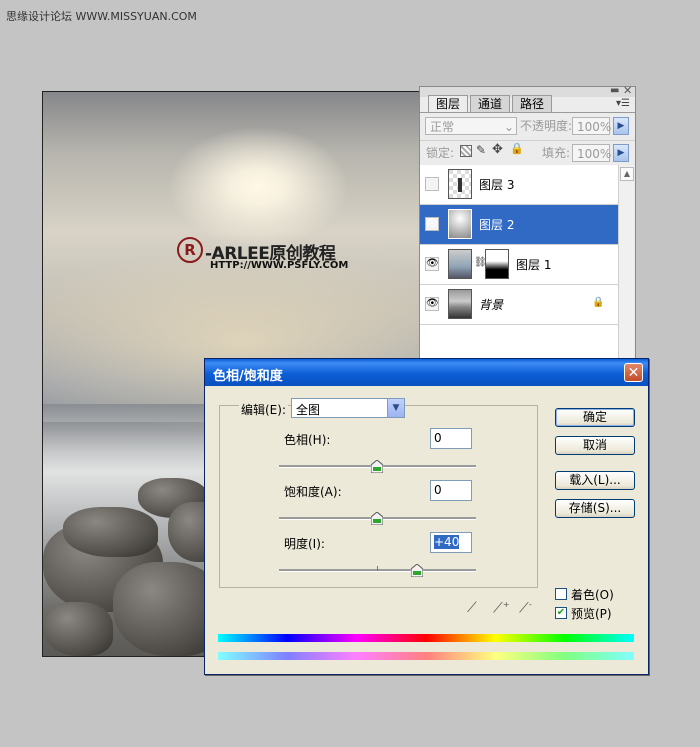 The height and width of the screenshot is (747, 700). I want to click on edit-select: 全图 ▼, so click(348, 408).